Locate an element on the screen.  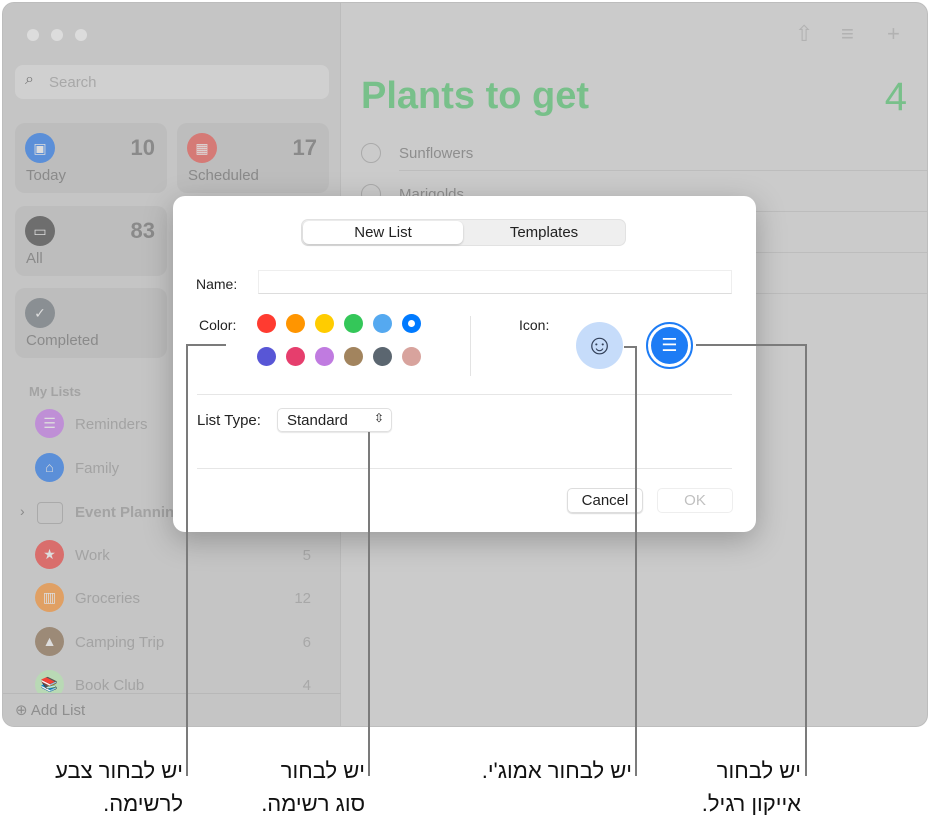
label: Today is located at coordinates (46, 175).